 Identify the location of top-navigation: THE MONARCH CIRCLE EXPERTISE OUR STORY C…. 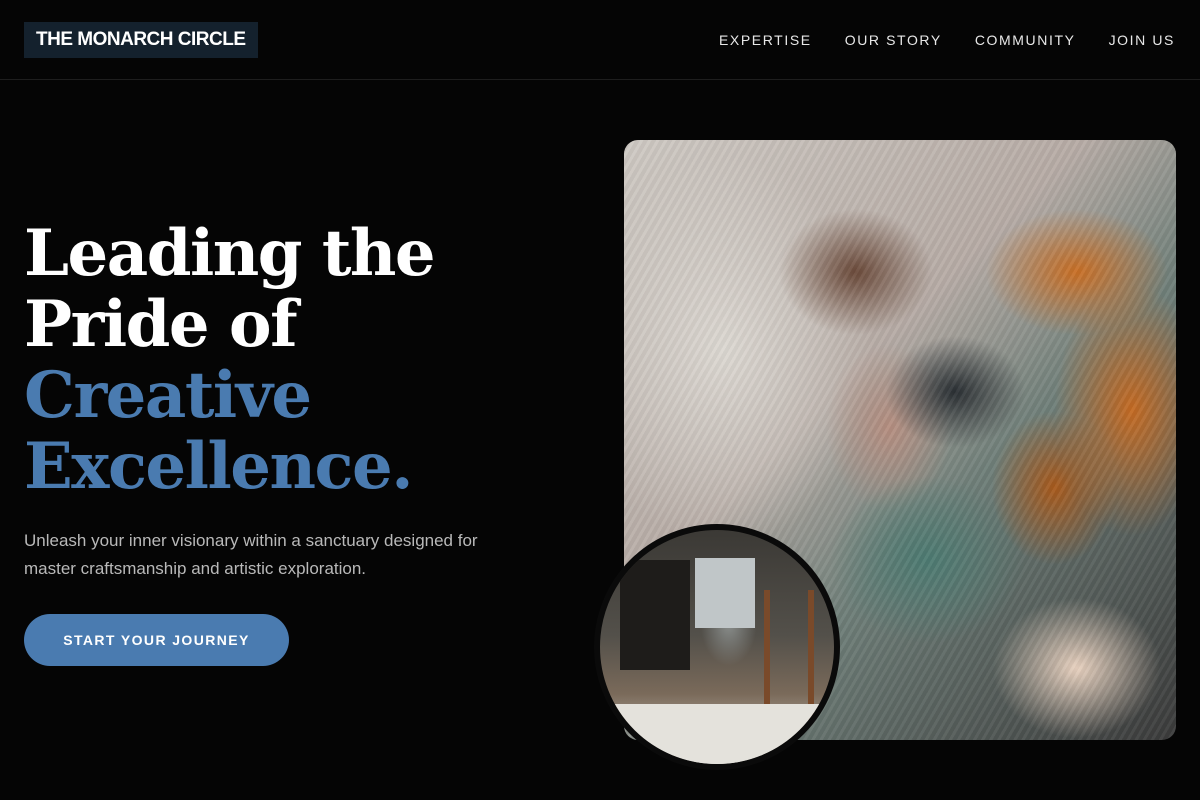
(600, 40).